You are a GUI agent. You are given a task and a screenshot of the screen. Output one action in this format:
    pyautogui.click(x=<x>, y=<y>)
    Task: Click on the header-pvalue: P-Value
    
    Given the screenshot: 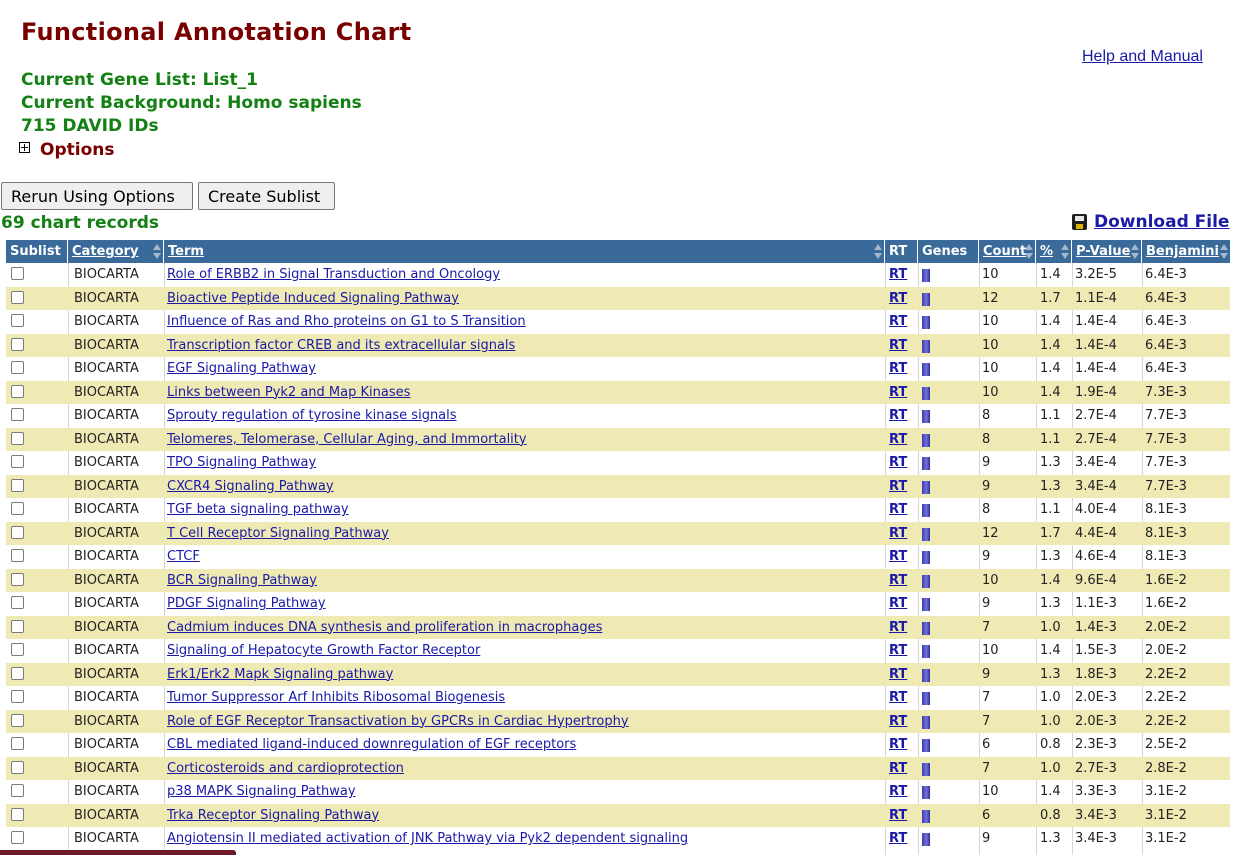 What is the action you would take?
    pyautogui.click(x=1107, y=251)
    